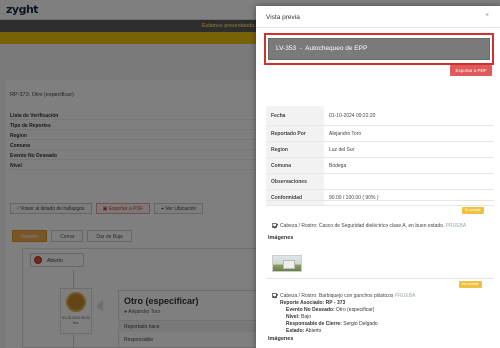 This screenshot has width=500, height=348. I want to click on associated-report: Reporte Asociado: RP - 373, so click(313, 303).